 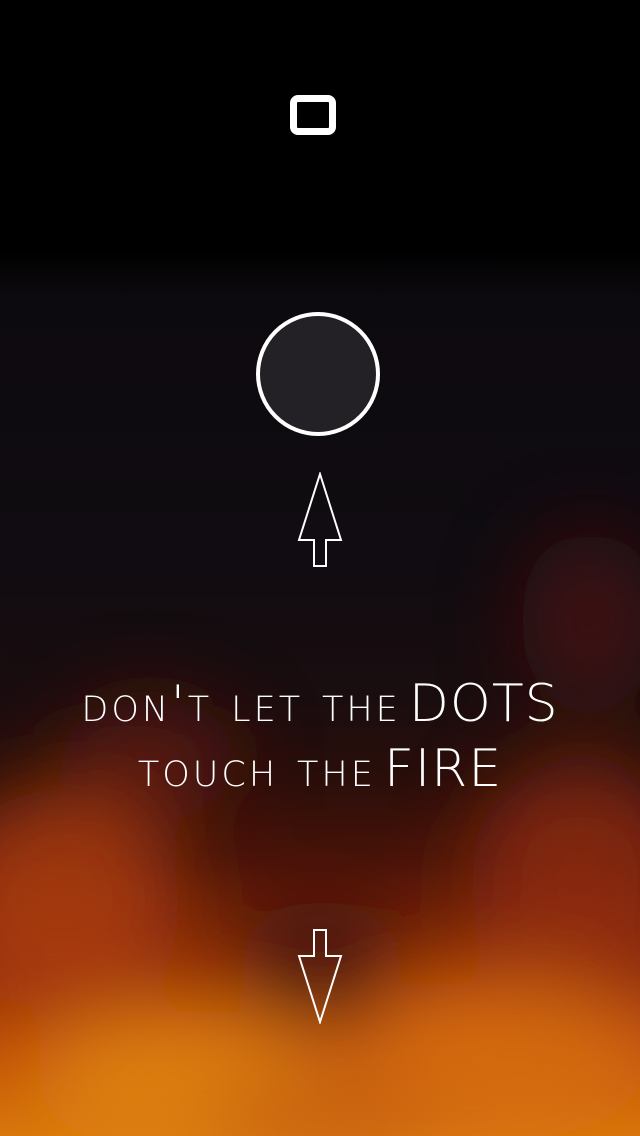 I want to click on instruction-line-2-emphasis: FIRE, so click(x=443, y=769).